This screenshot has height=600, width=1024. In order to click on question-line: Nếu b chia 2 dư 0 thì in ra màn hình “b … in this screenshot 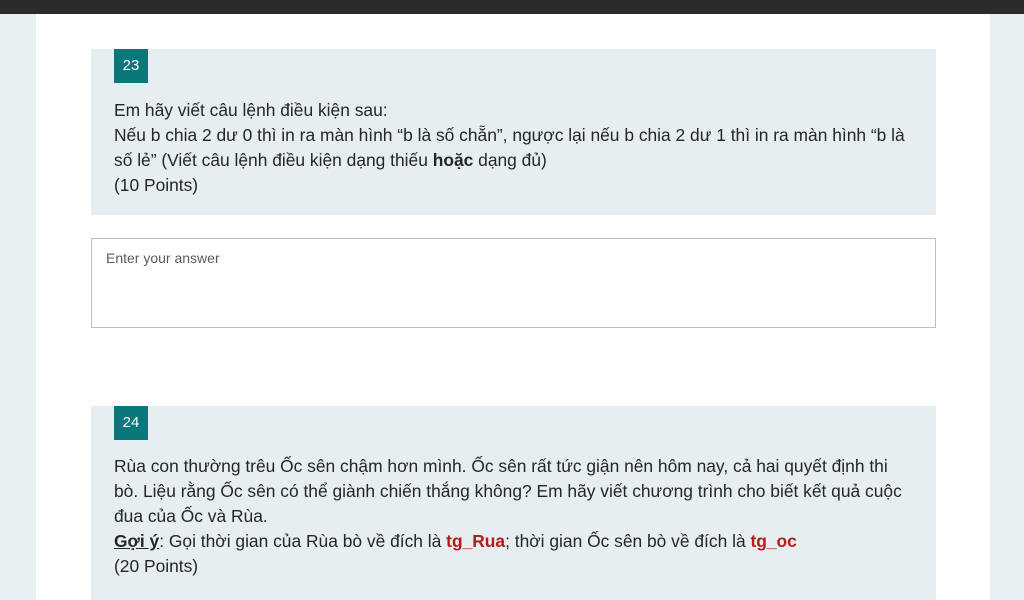, I will do `click(514, 148)`.